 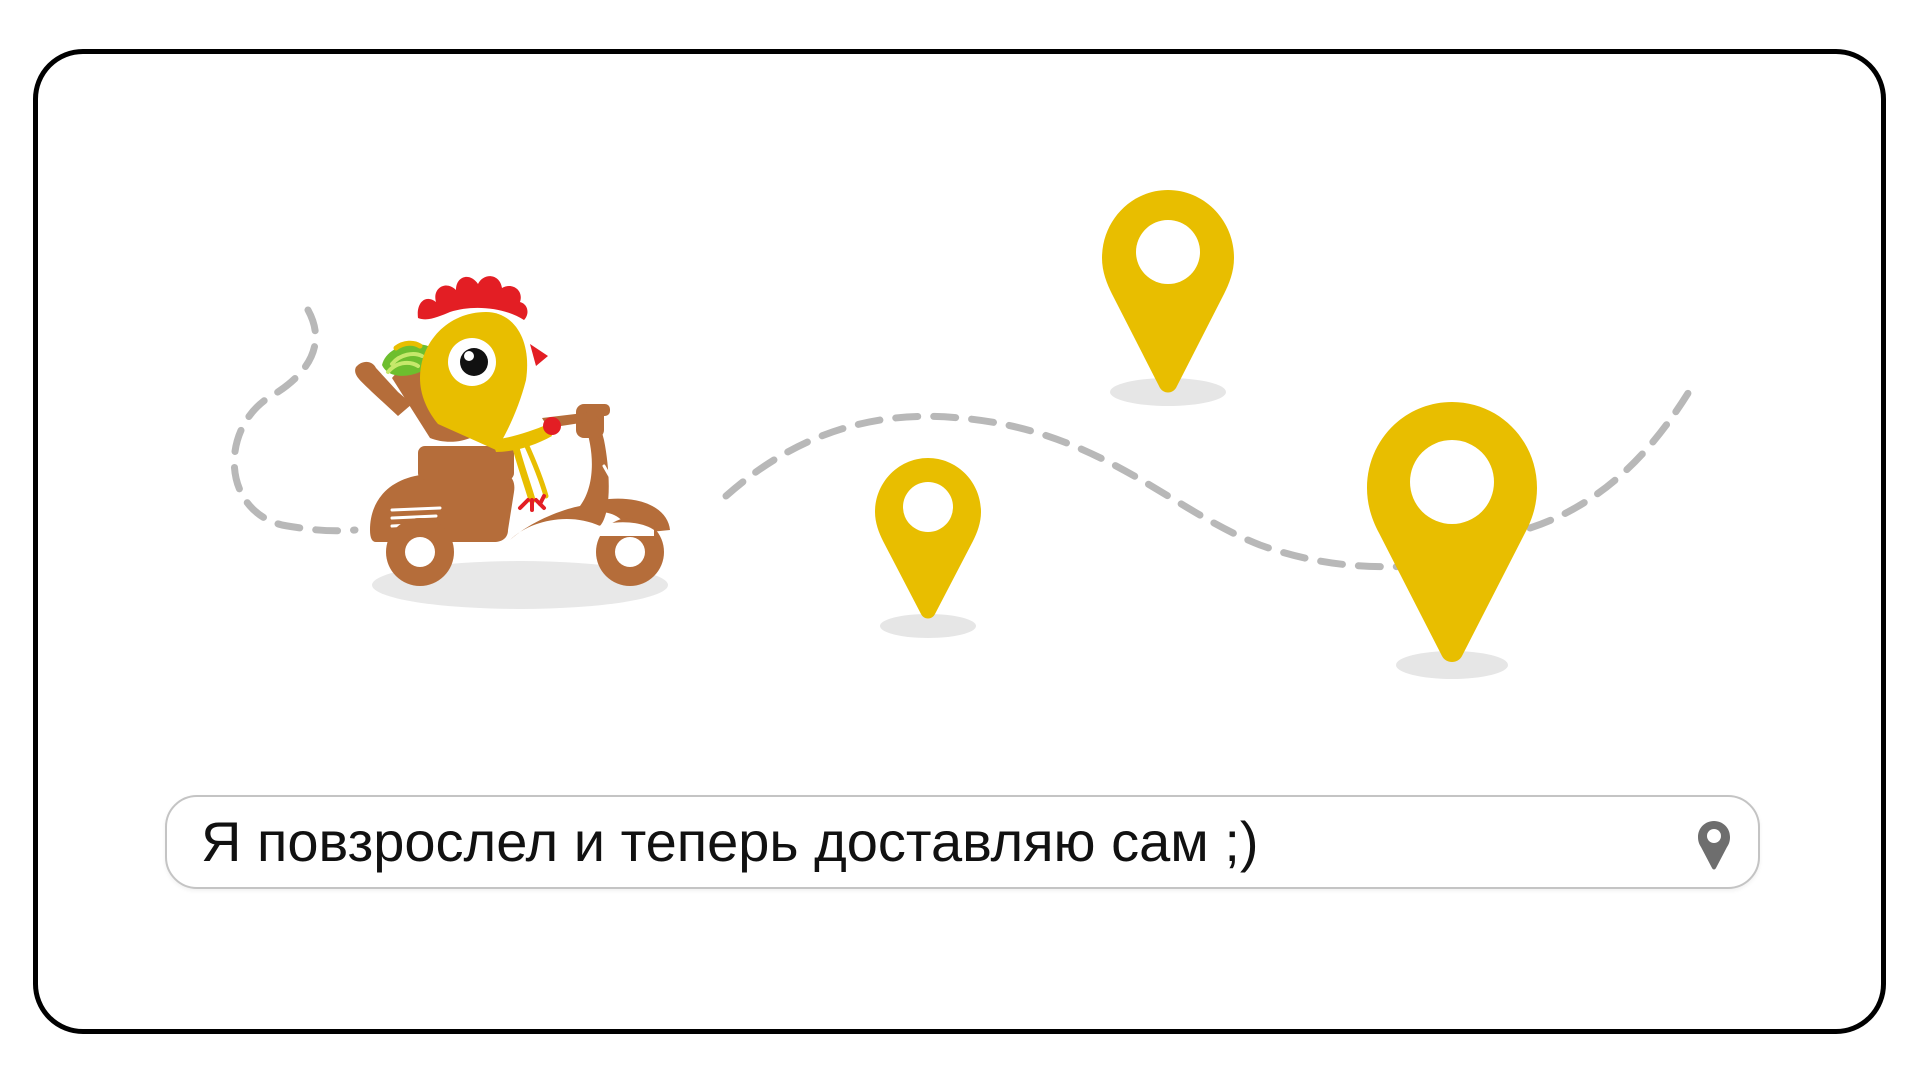 What do you see at coordinates (1610, 459) in the screenshot?
I see `route-dashed-line-right` at bounding box center [1610, 459].